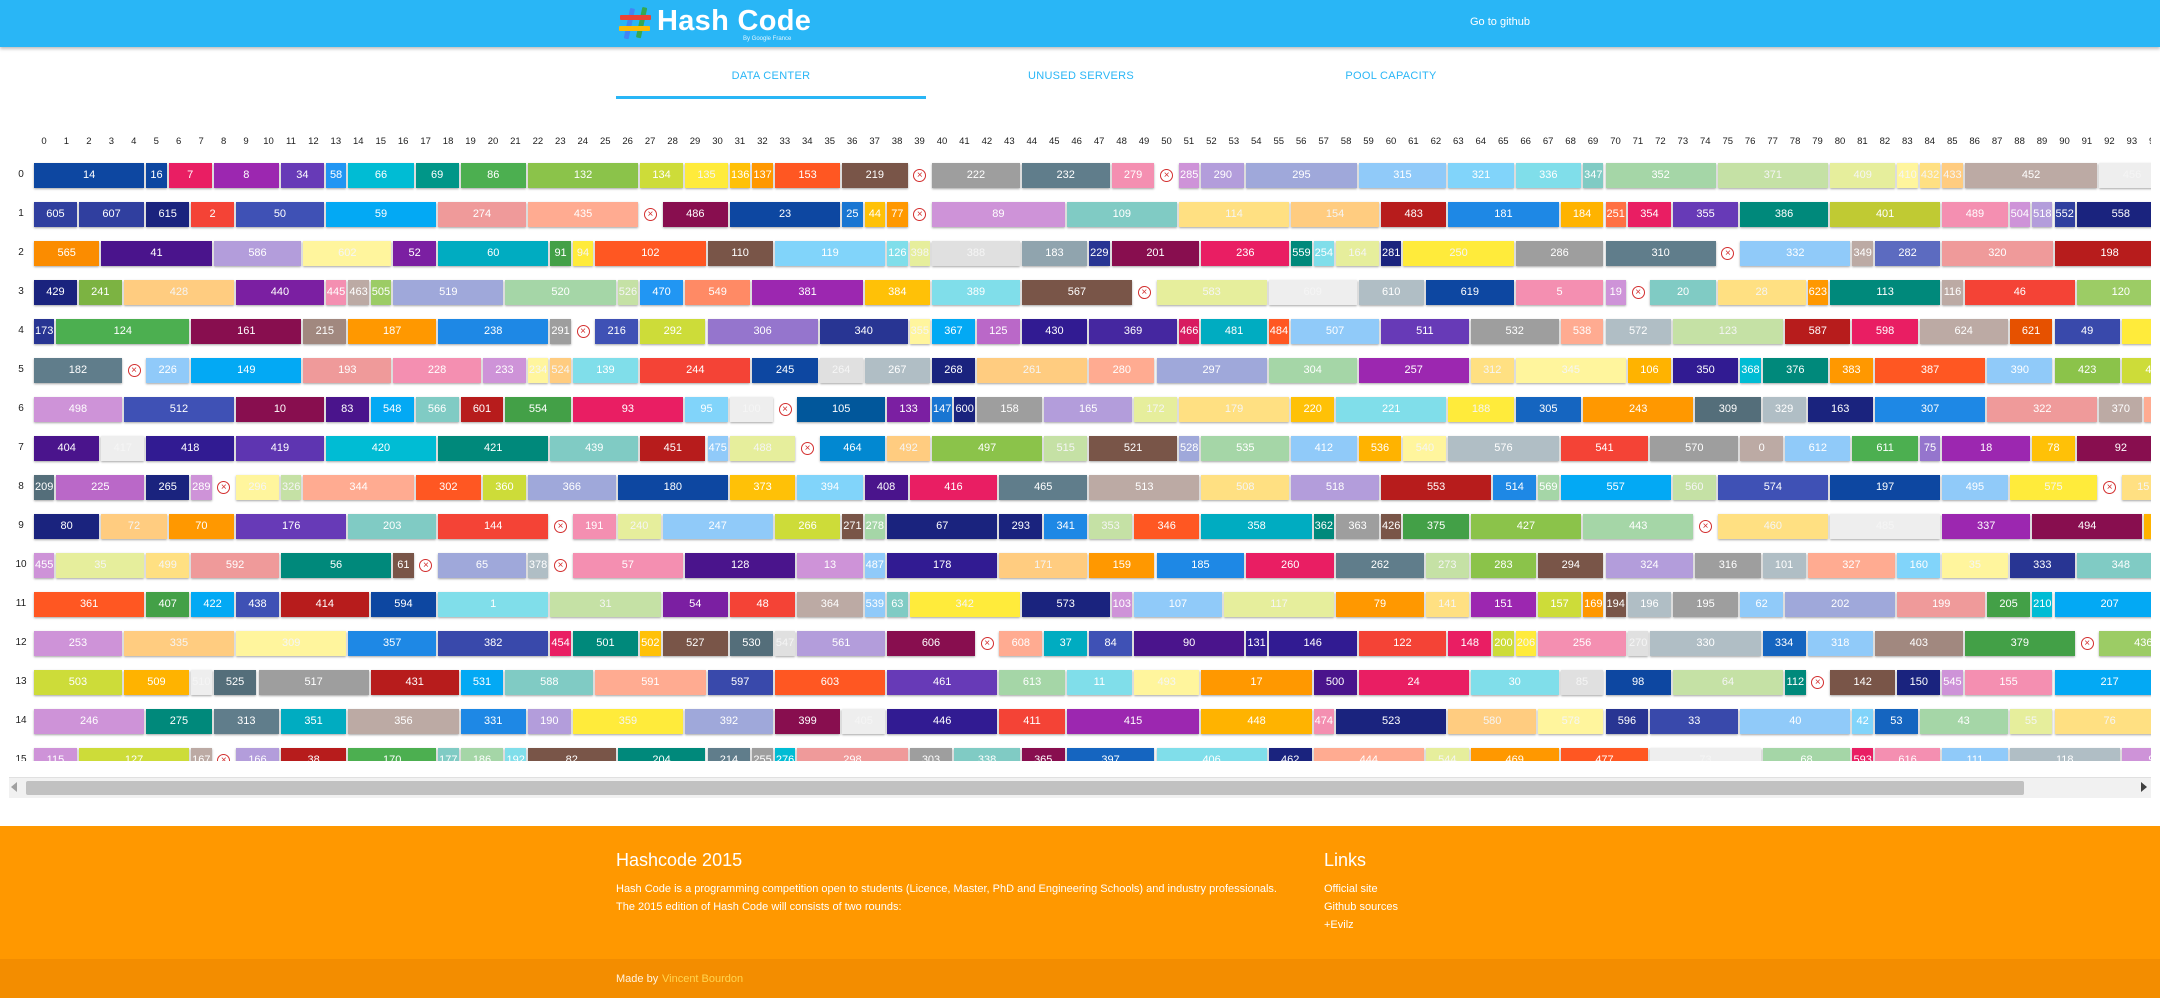  What do you see at coordinates (1500, 22) in the screenshot?
I see `github-link: Go to github` at bounding box center [1500, 22].